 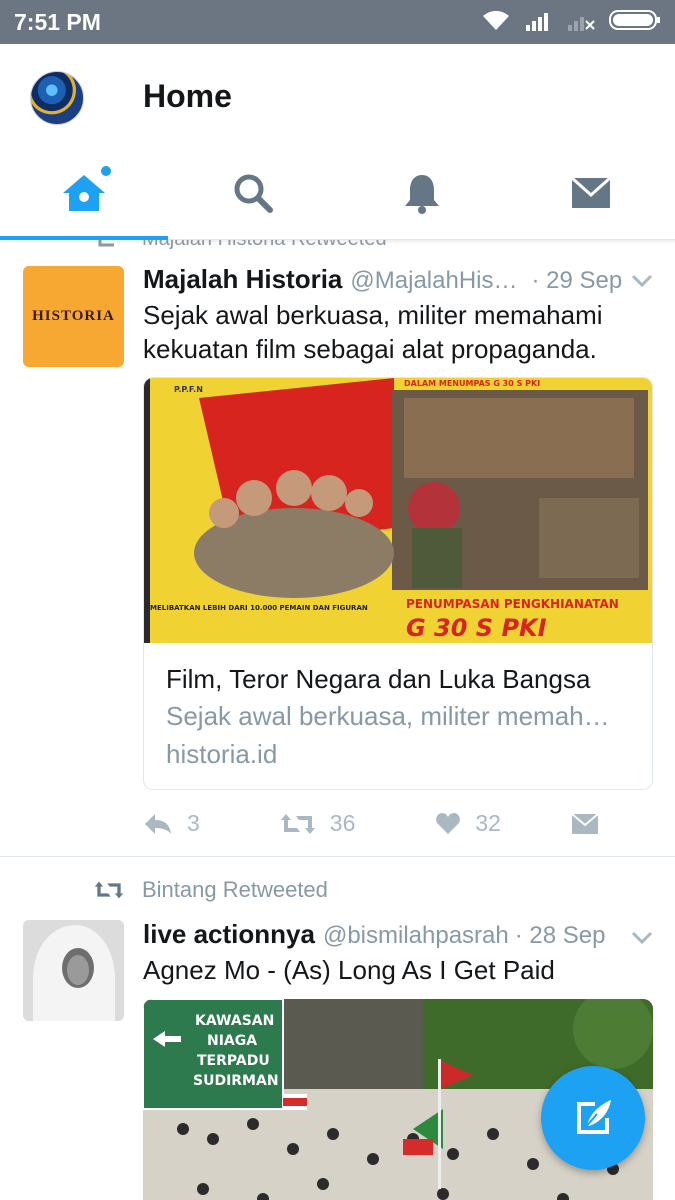 What do you see at coordinates (560, 935) in the screenshot?
I see `tweet-time: · 28 Sep` at bounding box center [560, 935].